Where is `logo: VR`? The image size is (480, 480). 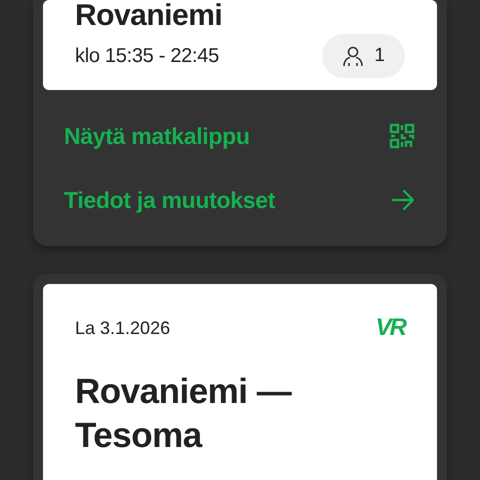
logo: VR is located at coordinates (390, 328).